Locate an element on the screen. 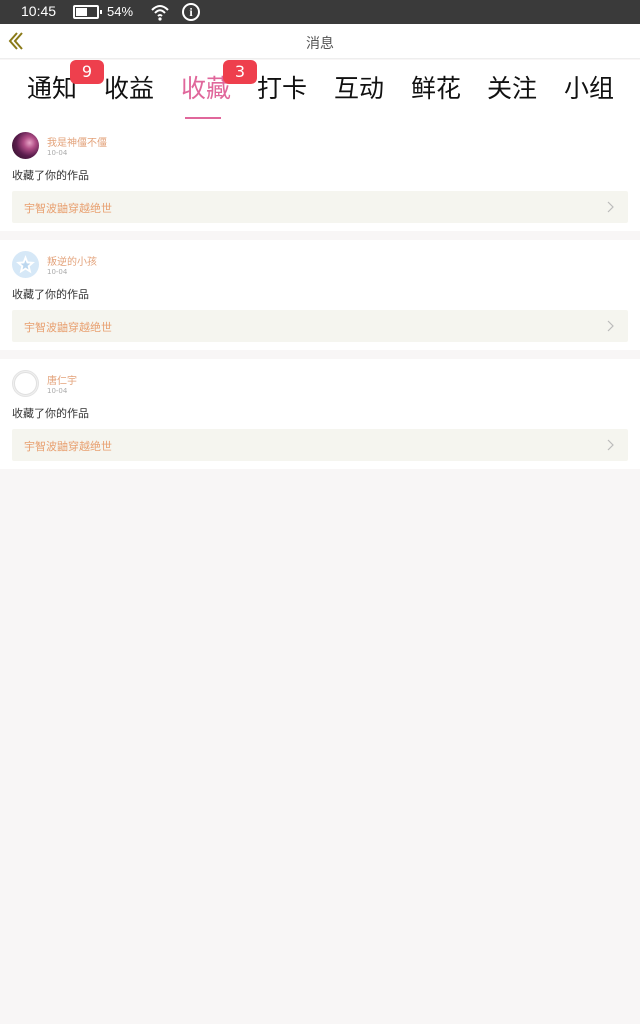  tab-label: 关注 is located at coordinates (511, 88).